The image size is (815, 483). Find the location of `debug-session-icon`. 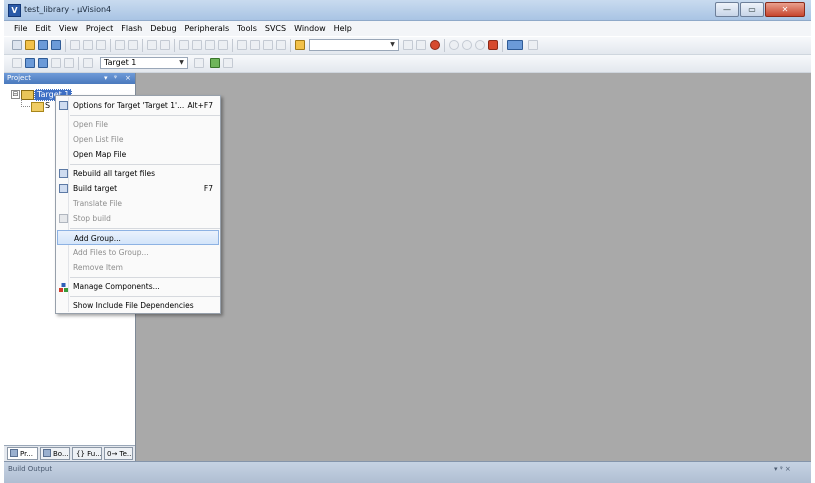

debug-session-icon is located at coordinates (435, 45).